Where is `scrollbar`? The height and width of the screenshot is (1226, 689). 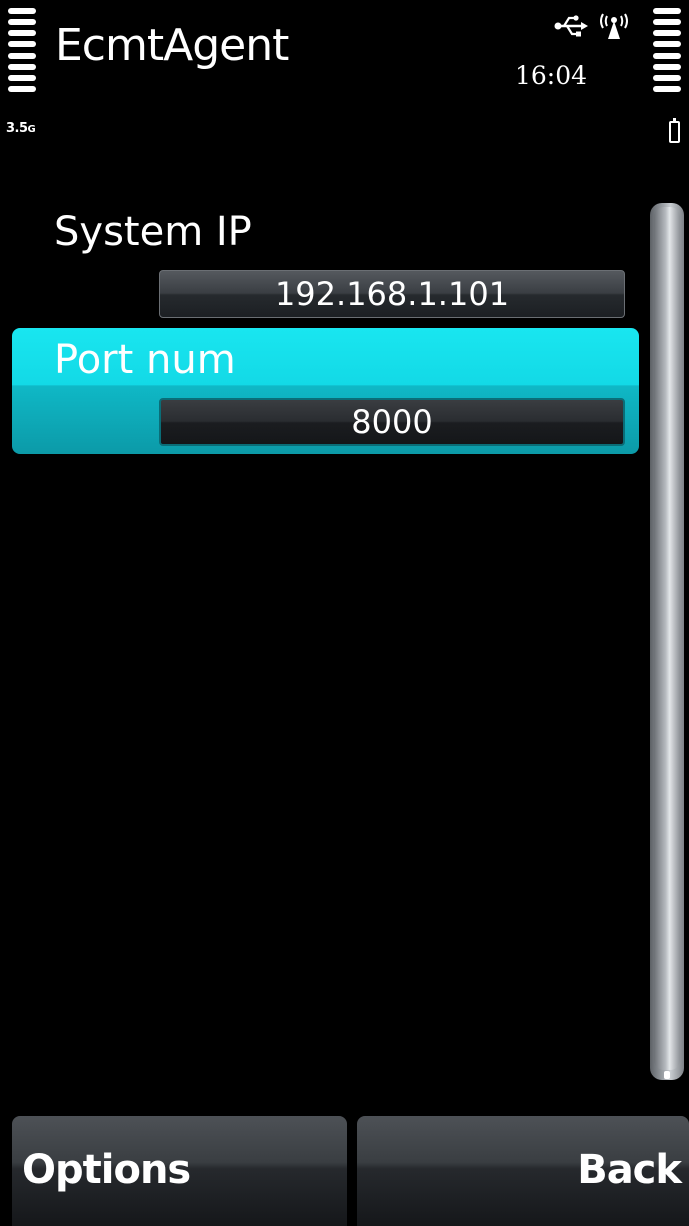
scrollbar is located at coordinates (667, 641).